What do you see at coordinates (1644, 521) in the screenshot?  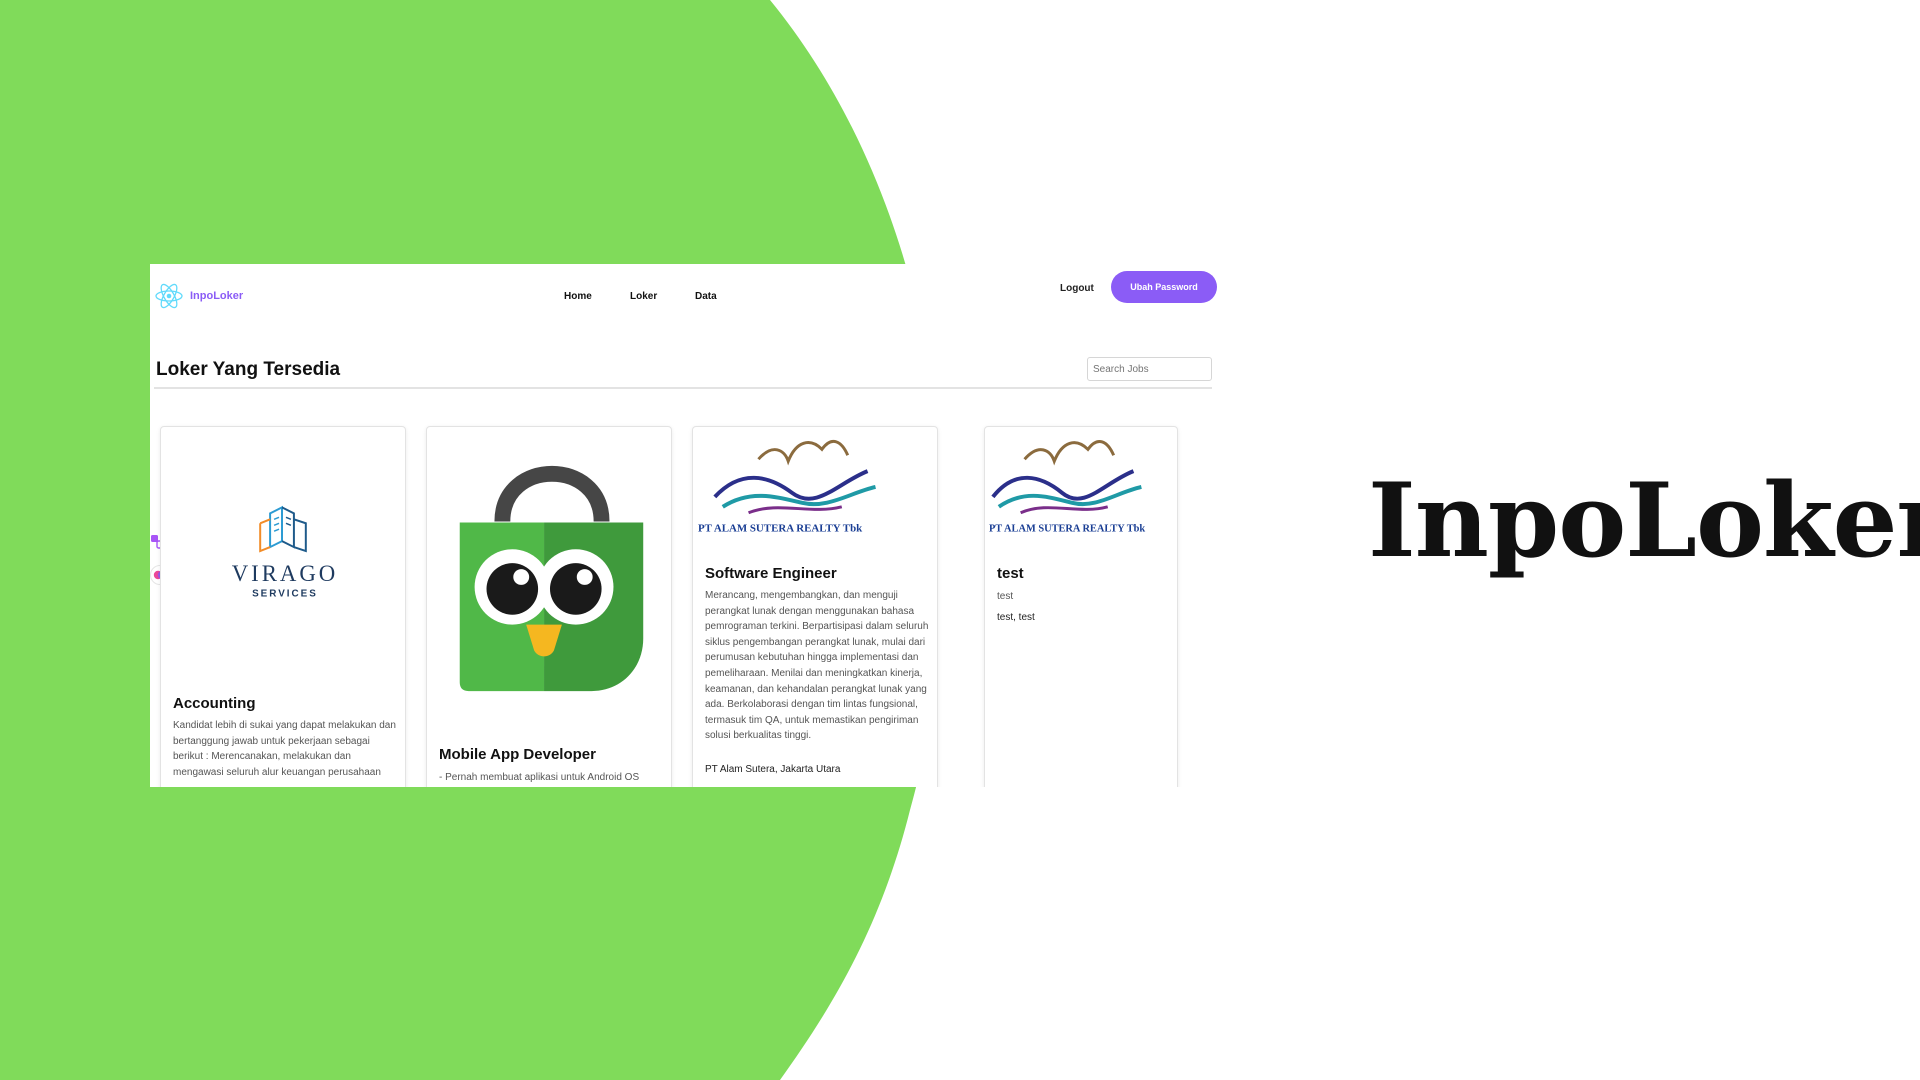 I see `hero-title: InpoLoker` at bounding box center [1644, 521].